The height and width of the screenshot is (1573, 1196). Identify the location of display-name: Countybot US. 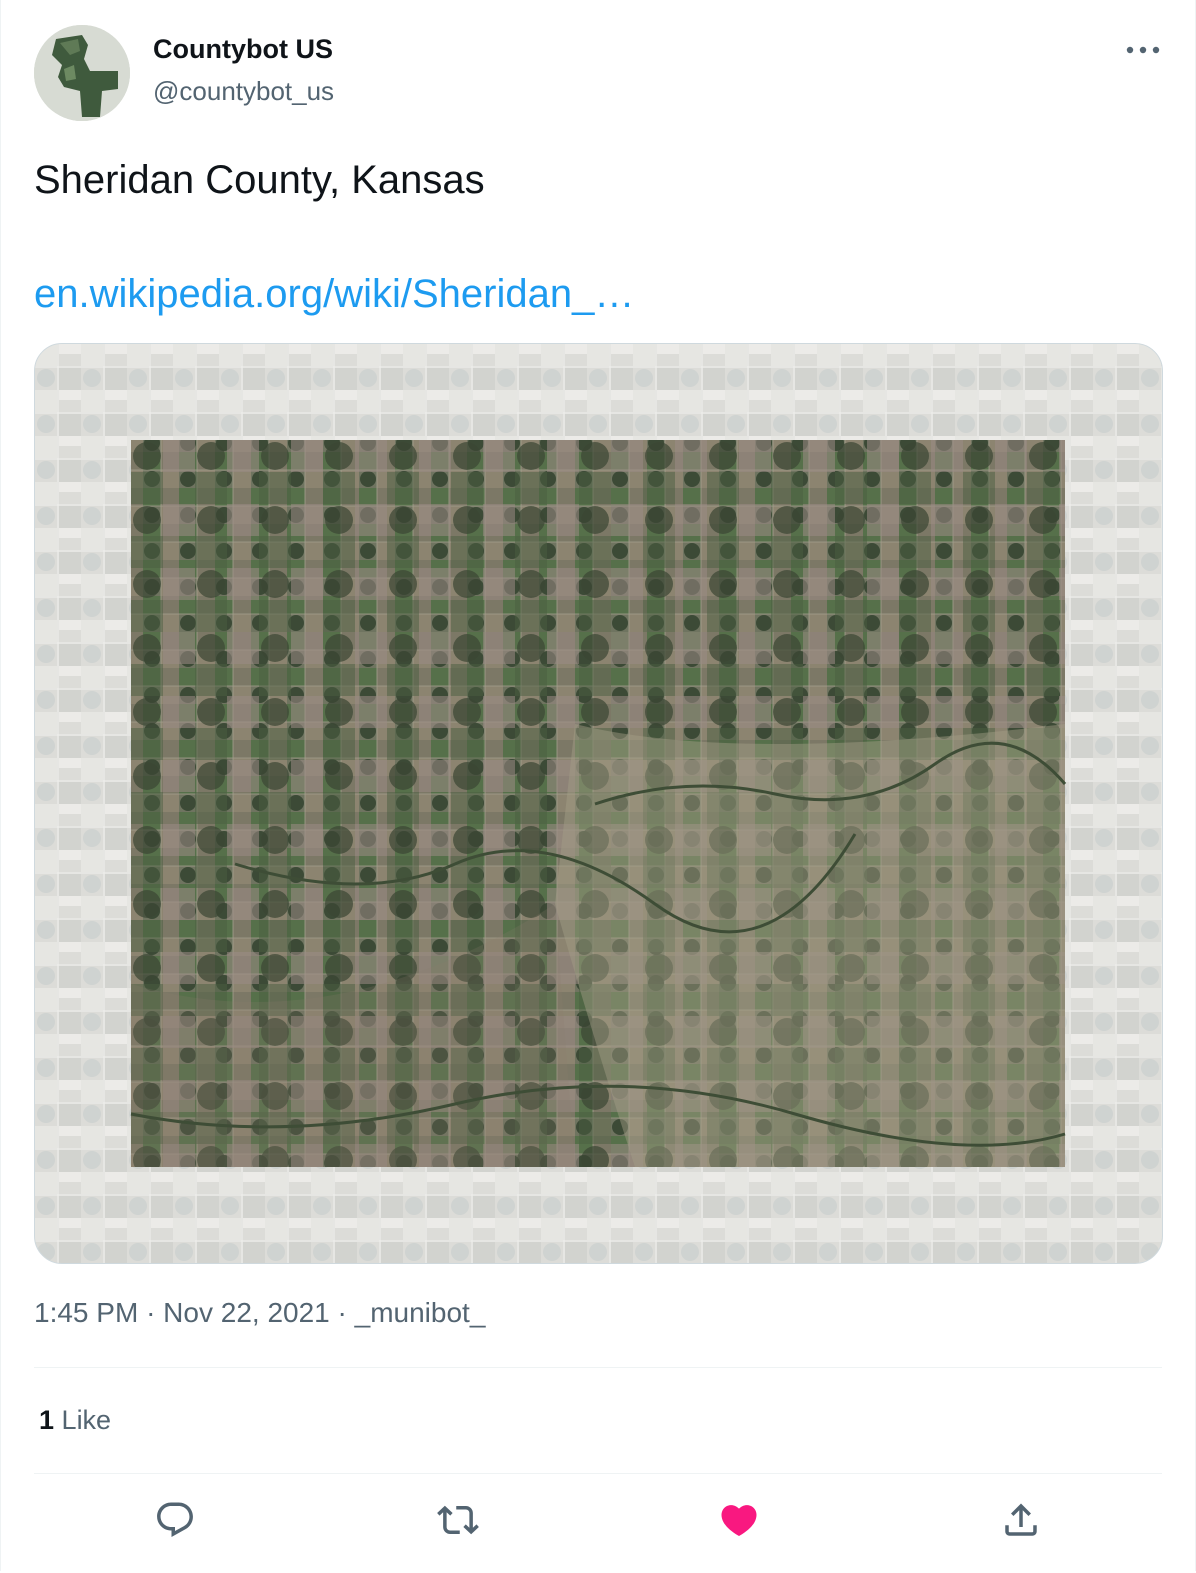
(243, 49).